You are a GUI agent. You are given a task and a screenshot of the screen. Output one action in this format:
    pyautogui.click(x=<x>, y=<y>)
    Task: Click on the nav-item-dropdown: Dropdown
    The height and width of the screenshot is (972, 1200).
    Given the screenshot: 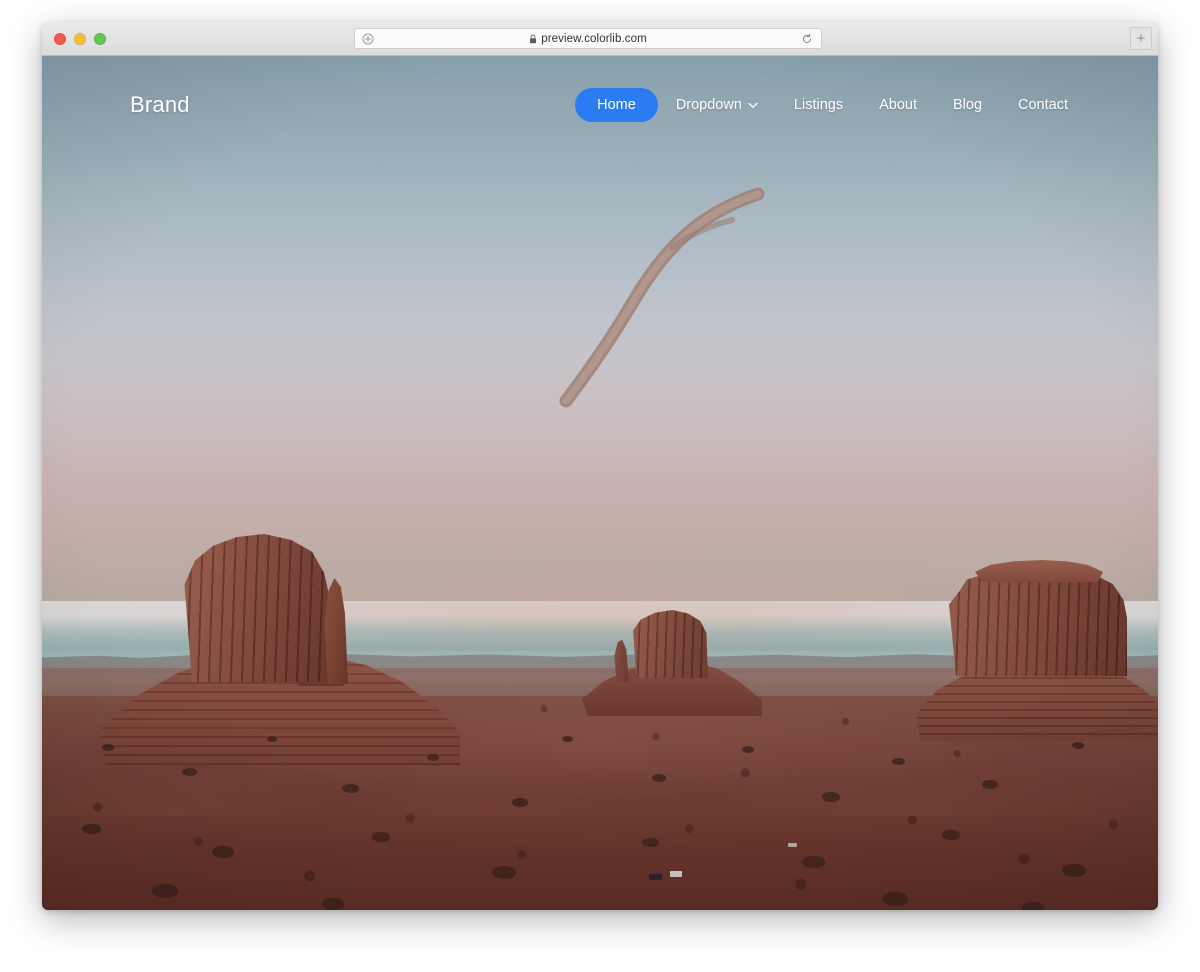 What is the action you would take?
    pyautogui.click(x=717, y=105)
    